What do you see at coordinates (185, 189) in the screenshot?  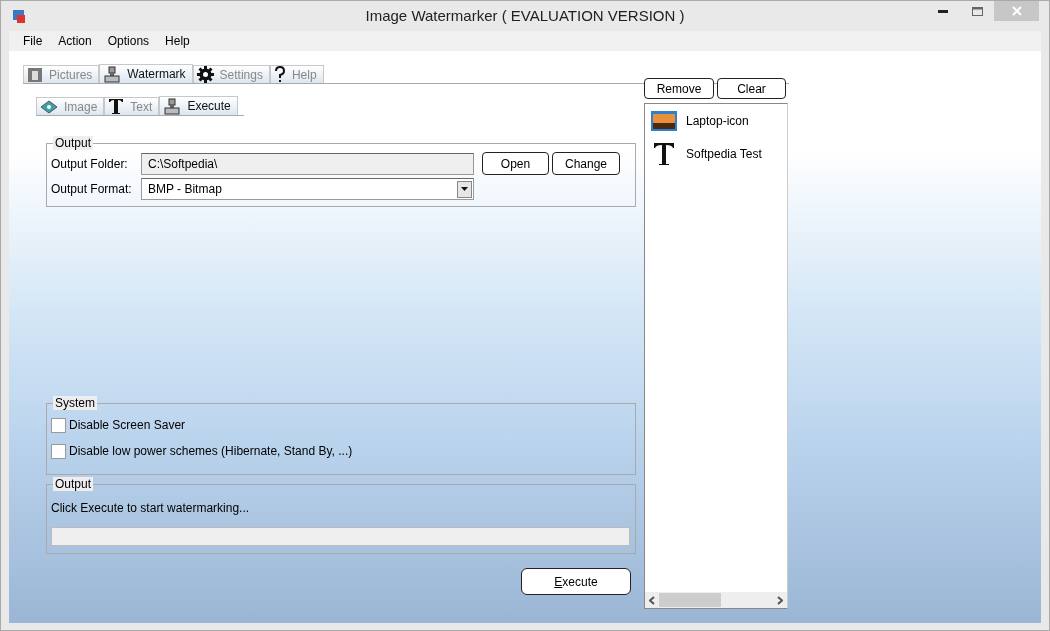 I see `dropdown-value: BMP - Bitmap` at bounding box center [185, 189].